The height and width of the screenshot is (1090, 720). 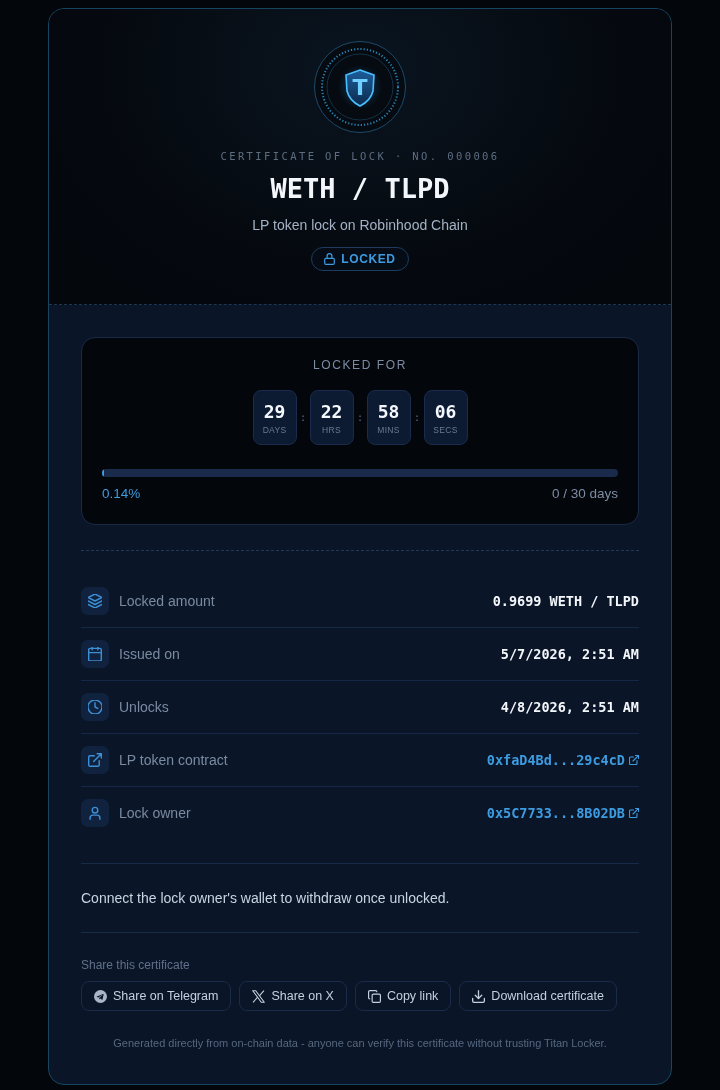 What do you see at coordinates (569, 707) in the screenshot?
I see `detail-value: 4/8/2026, 2:51 AM` at bounding box center [569, 707].